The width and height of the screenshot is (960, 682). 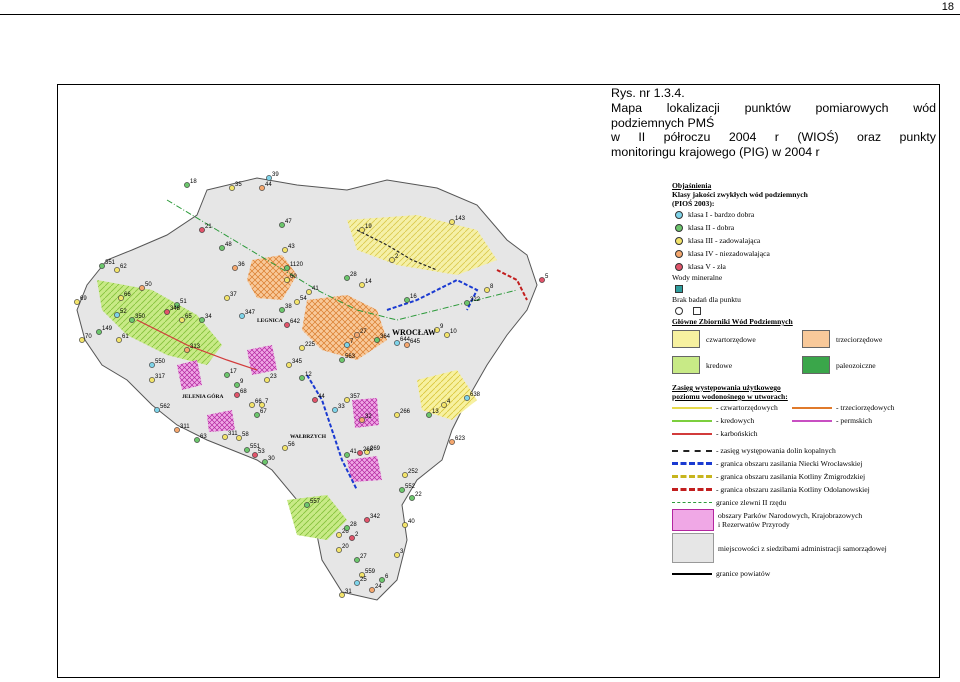 What do you see at coordinates (293, 277) in the screenshot?
I see `monitoring-point-label: 60` at bounding box center [293, 277].